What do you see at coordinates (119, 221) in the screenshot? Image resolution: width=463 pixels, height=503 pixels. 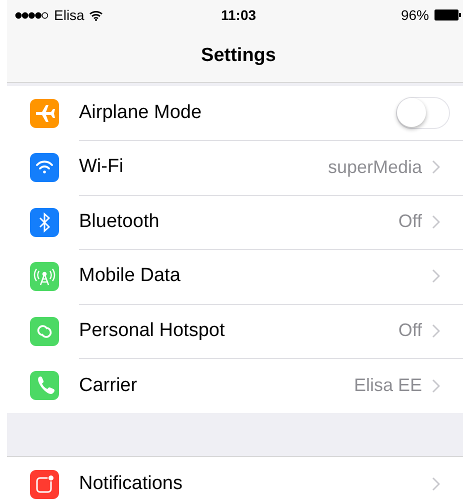 I see `row-label: Bluetooth` at bounding box center [119, 221].